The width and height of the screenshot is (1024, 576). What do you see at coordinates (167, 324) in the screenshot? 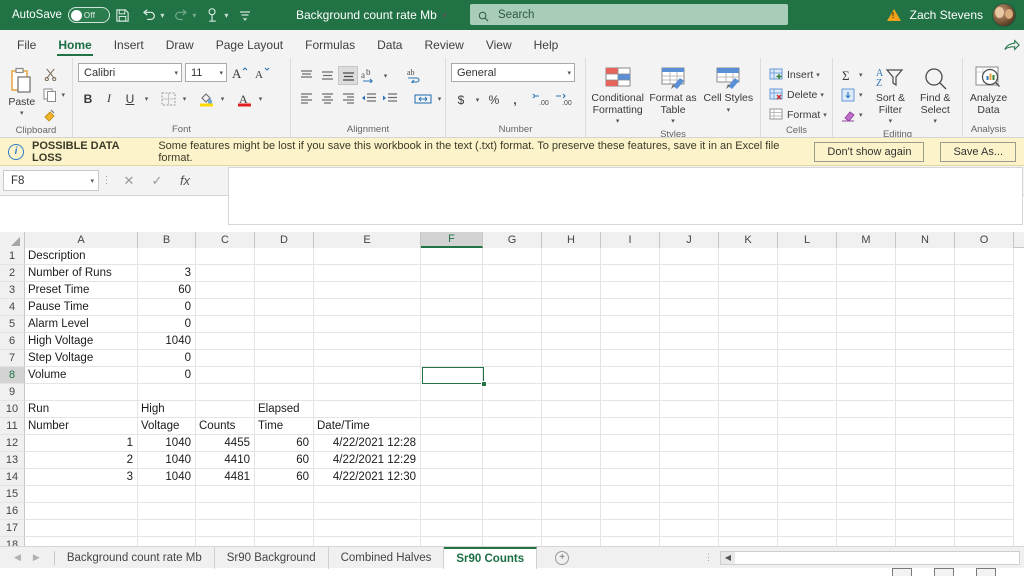
I see `cell-B5: 0` at bounding box center [167, 324].